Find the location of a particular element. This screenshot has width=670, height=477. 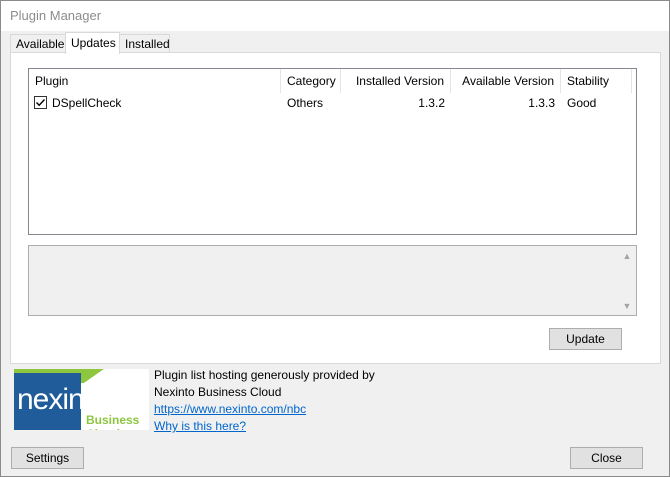

checkmark-icon is located at coordinates (41, 103).